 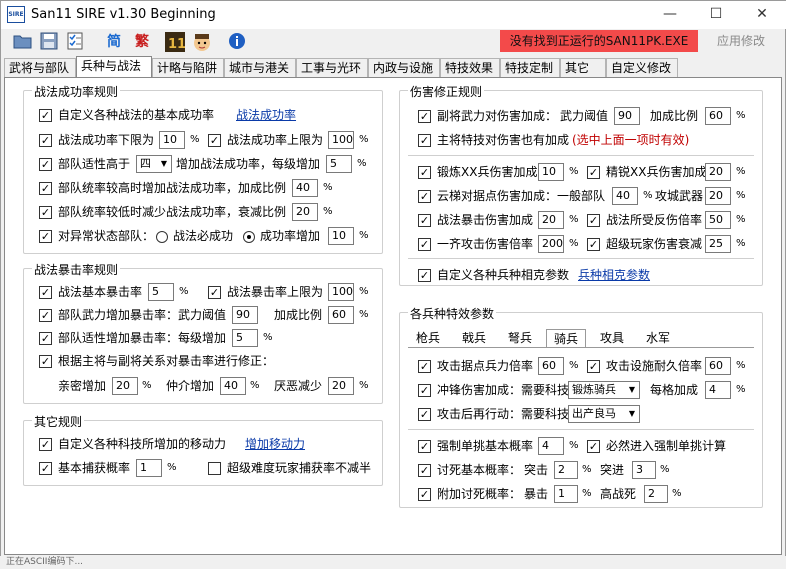 What do you see at coordinates (424, 470) in the screenshot?
I see `kill-base-checkbox: ✓` at bounding box center [424, 470].